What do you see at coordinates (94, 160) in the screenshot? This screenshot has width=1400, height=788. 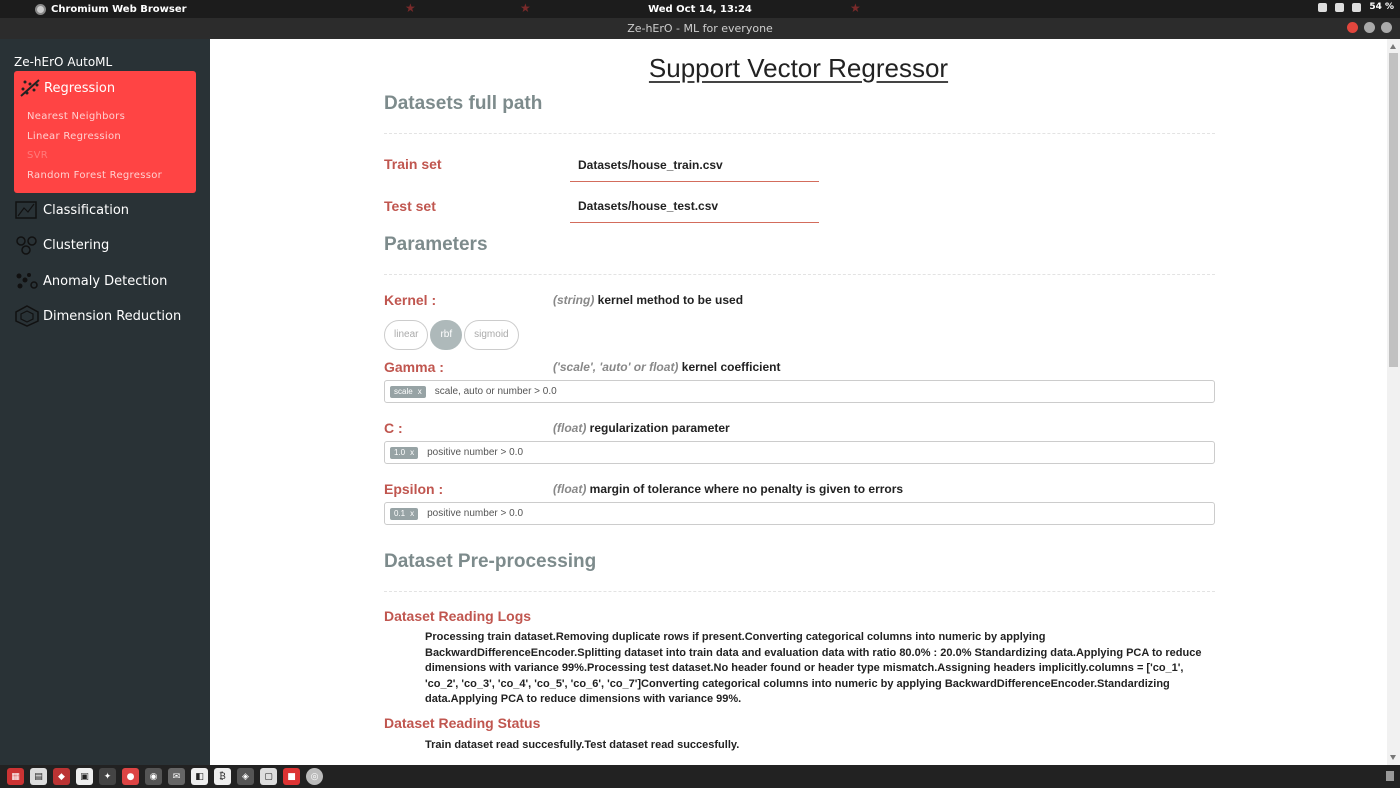 I see `sidebar-subitem-svr: SVR` at bounding box center [94, 160].